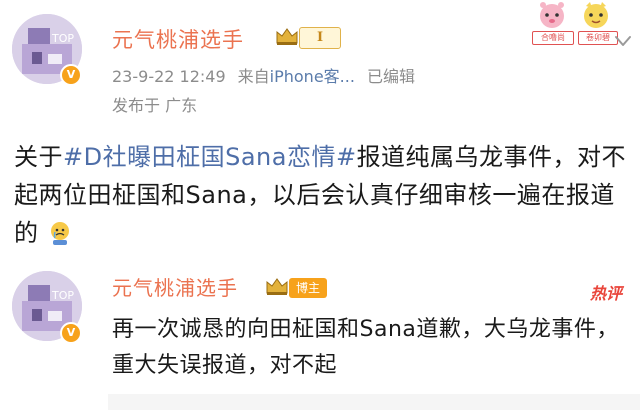  I want to click on reply-box, so click(374, 402).